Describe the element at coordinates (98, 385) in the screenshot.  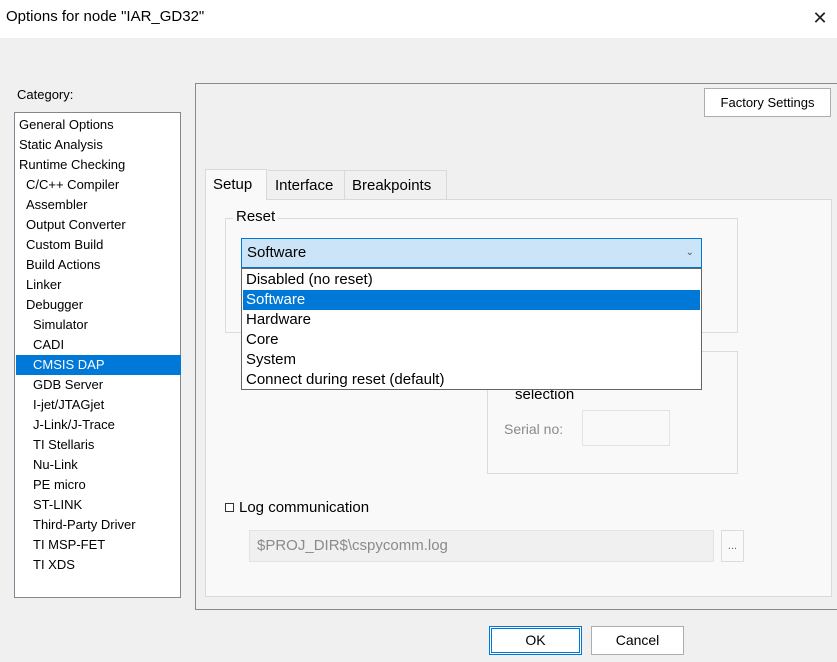
I see `category-item: GDB Server` at that location.